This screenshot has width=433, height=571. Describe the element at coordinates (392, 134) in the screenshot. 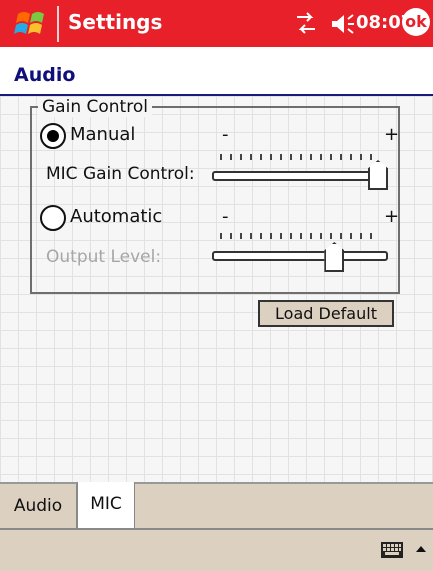

I see `mic-gain-plus: +` at that location.